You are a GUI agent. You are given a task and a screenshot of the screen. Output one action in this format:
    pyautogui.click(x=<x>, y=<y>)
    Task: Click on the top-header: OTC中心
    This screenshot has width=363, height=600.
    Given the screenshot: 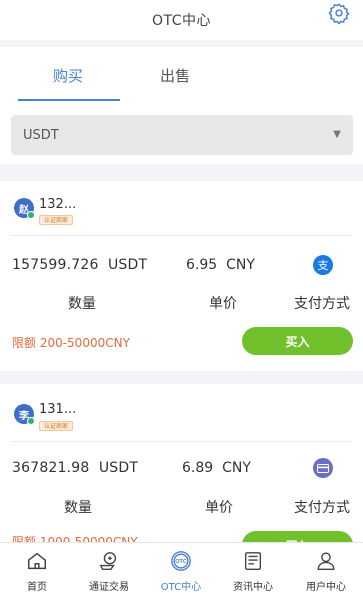 What is the action you would take?
    pyautogui.click(x=181, y=20)
    